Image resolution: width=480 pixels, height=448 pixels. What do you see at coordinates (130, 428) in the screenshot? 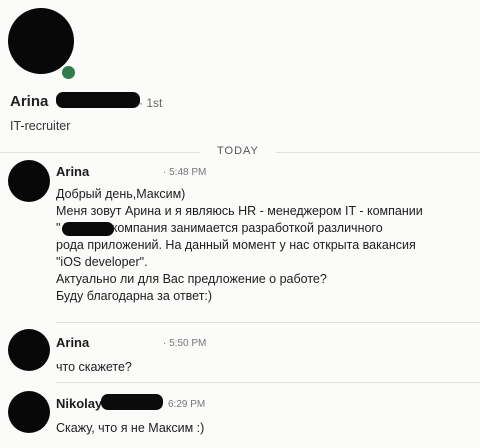
I see `message-body: Скажу, что я не Максим :)` at bounding box center [130, 428].